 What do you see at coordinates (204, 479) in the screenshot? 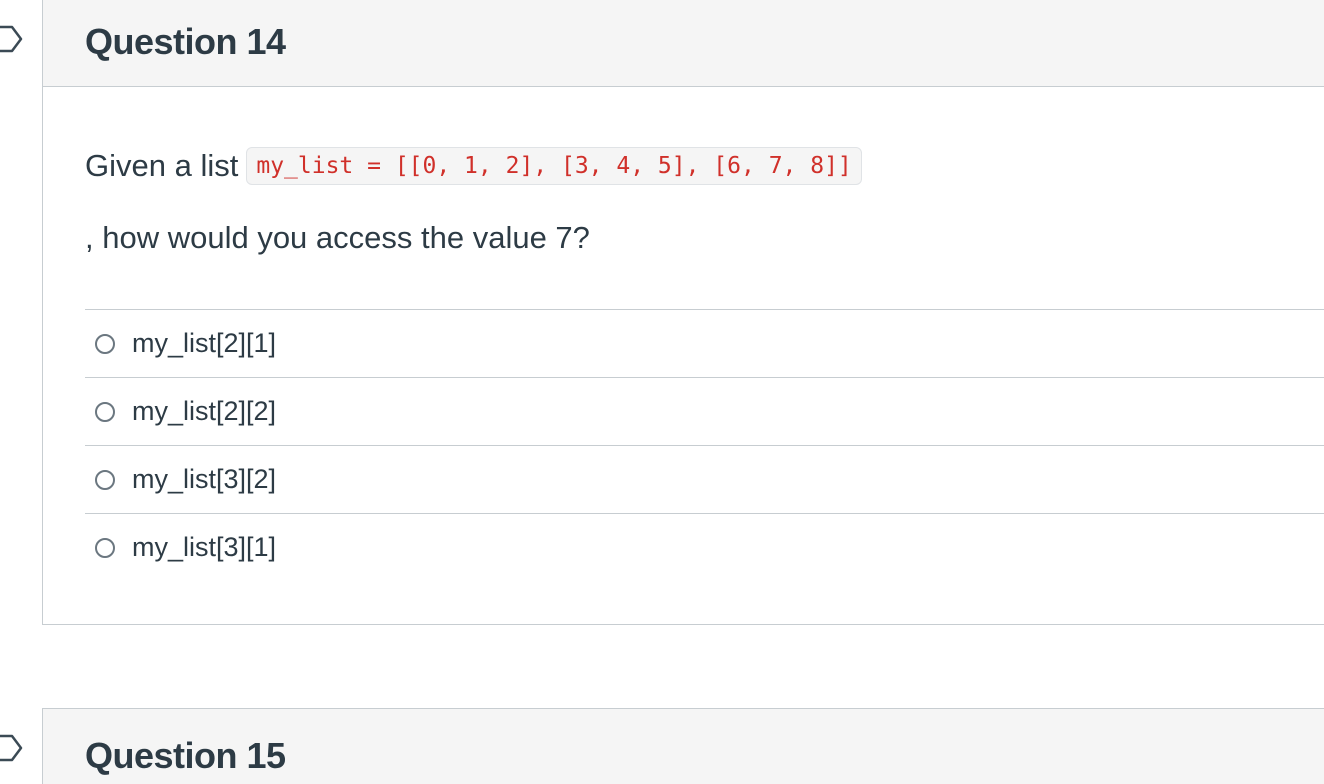
I see `answer-label: my_list[3][2]` at bounding box center [204, 479].